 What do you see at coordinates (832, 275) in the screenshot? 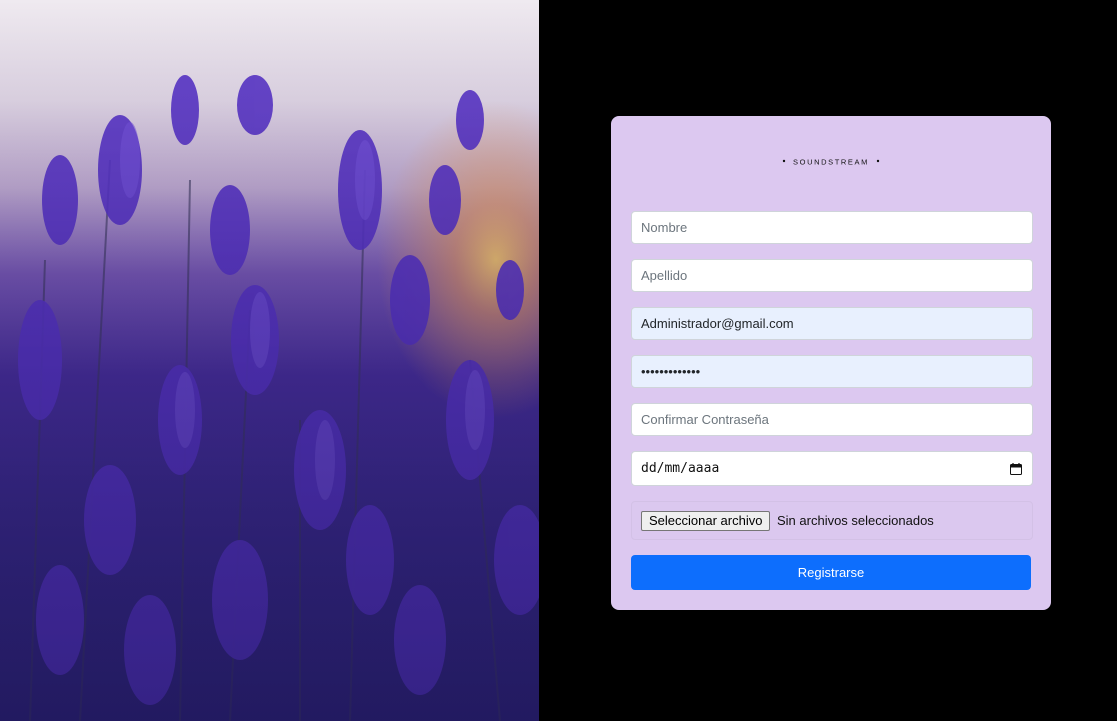
I see `apellido-input` at bounding box center [832, 275].